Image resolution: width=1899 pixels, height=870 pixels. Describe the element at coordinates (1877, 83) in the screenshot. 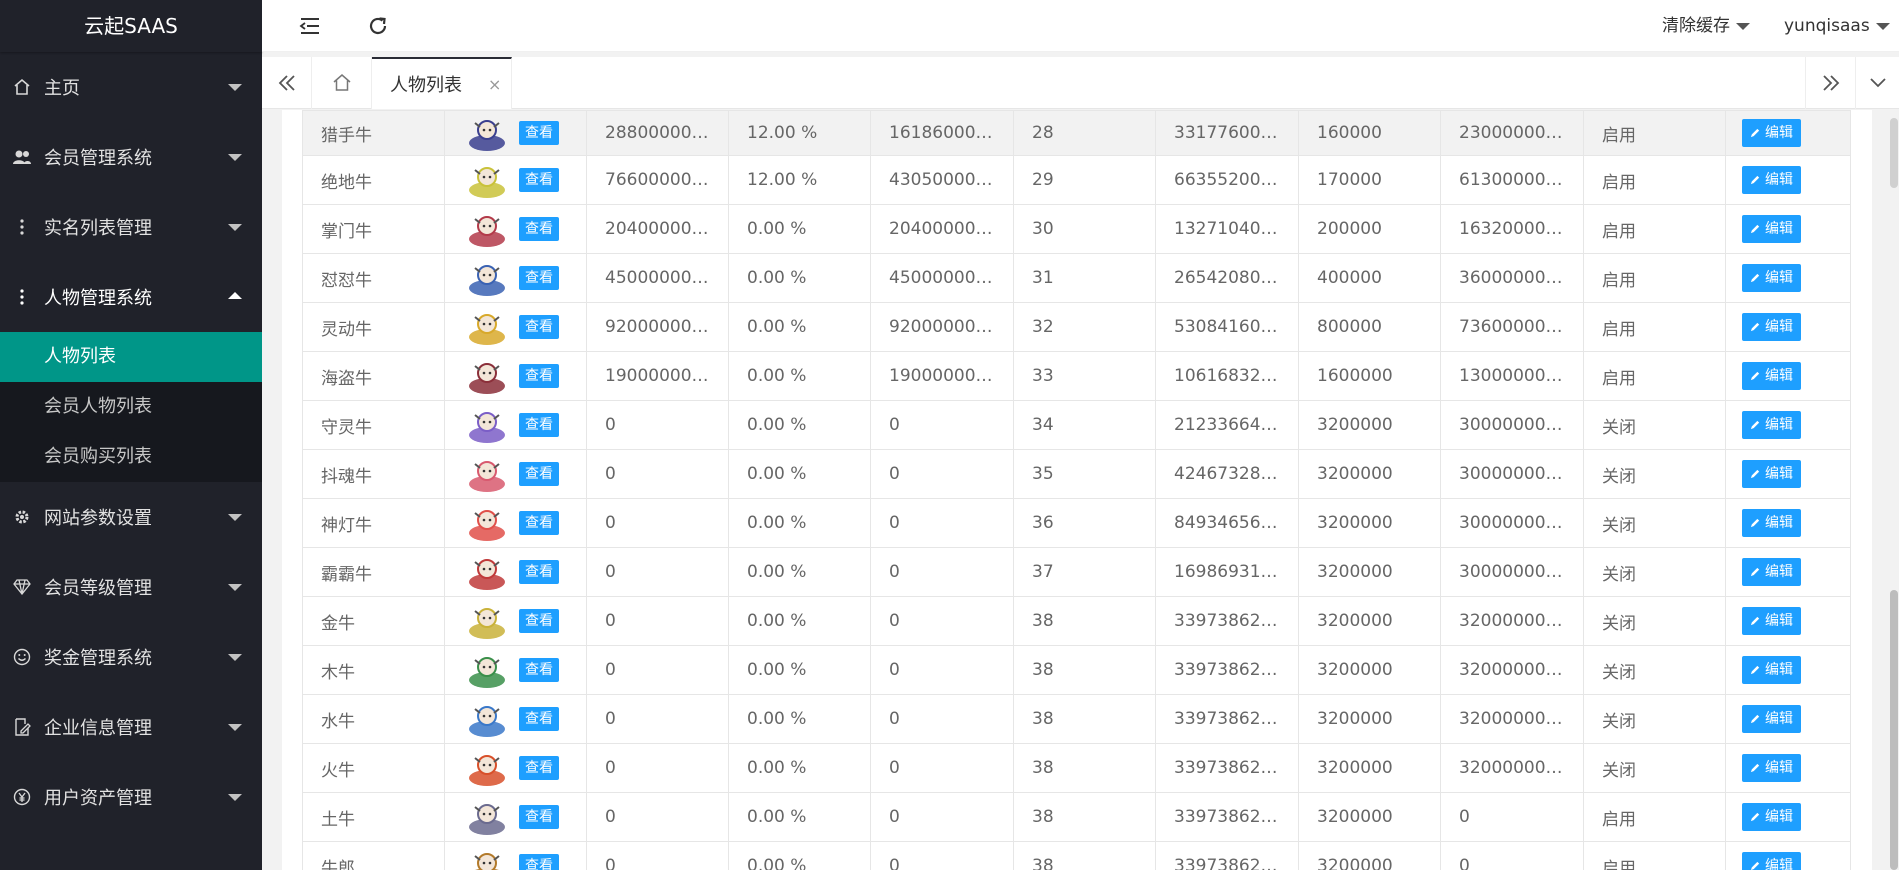

I see `tabs-menu-chevron-down-icon` at that location.